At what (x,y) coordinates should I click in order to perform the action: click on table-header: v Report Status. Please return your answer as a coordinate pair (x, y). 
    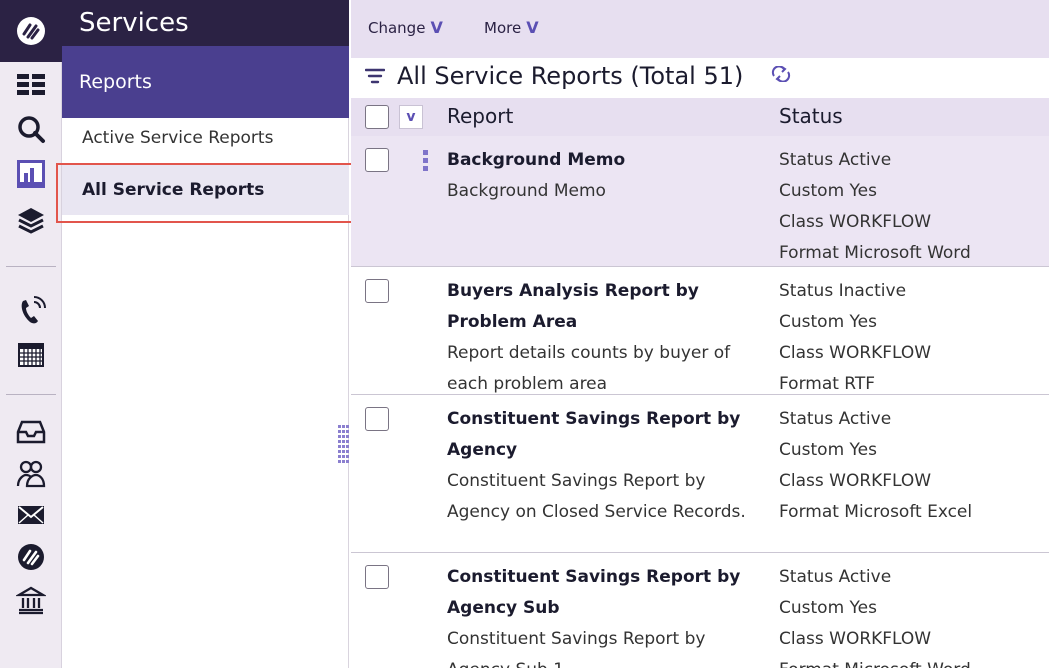
    Looking at the image, I should click on (700, 117).